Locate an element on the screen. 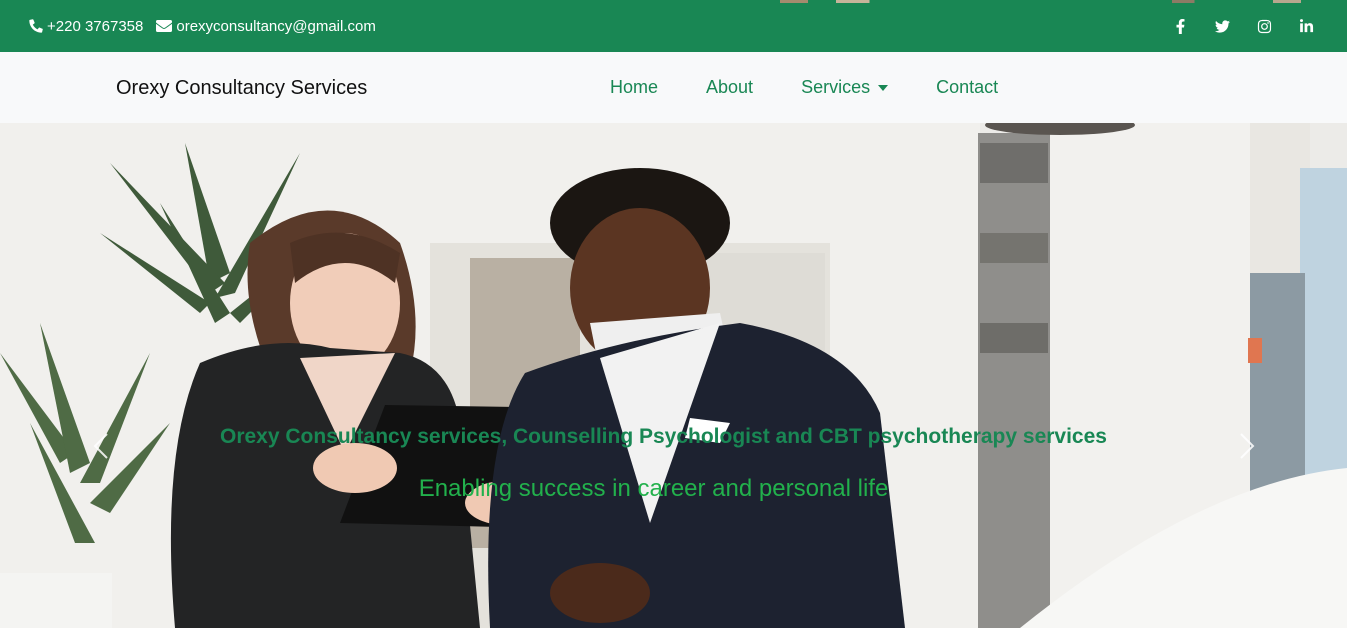 The width and height of the screenshot is (1347, 628). nav-services-dropdown: Services is located at coordinates (845, 87).